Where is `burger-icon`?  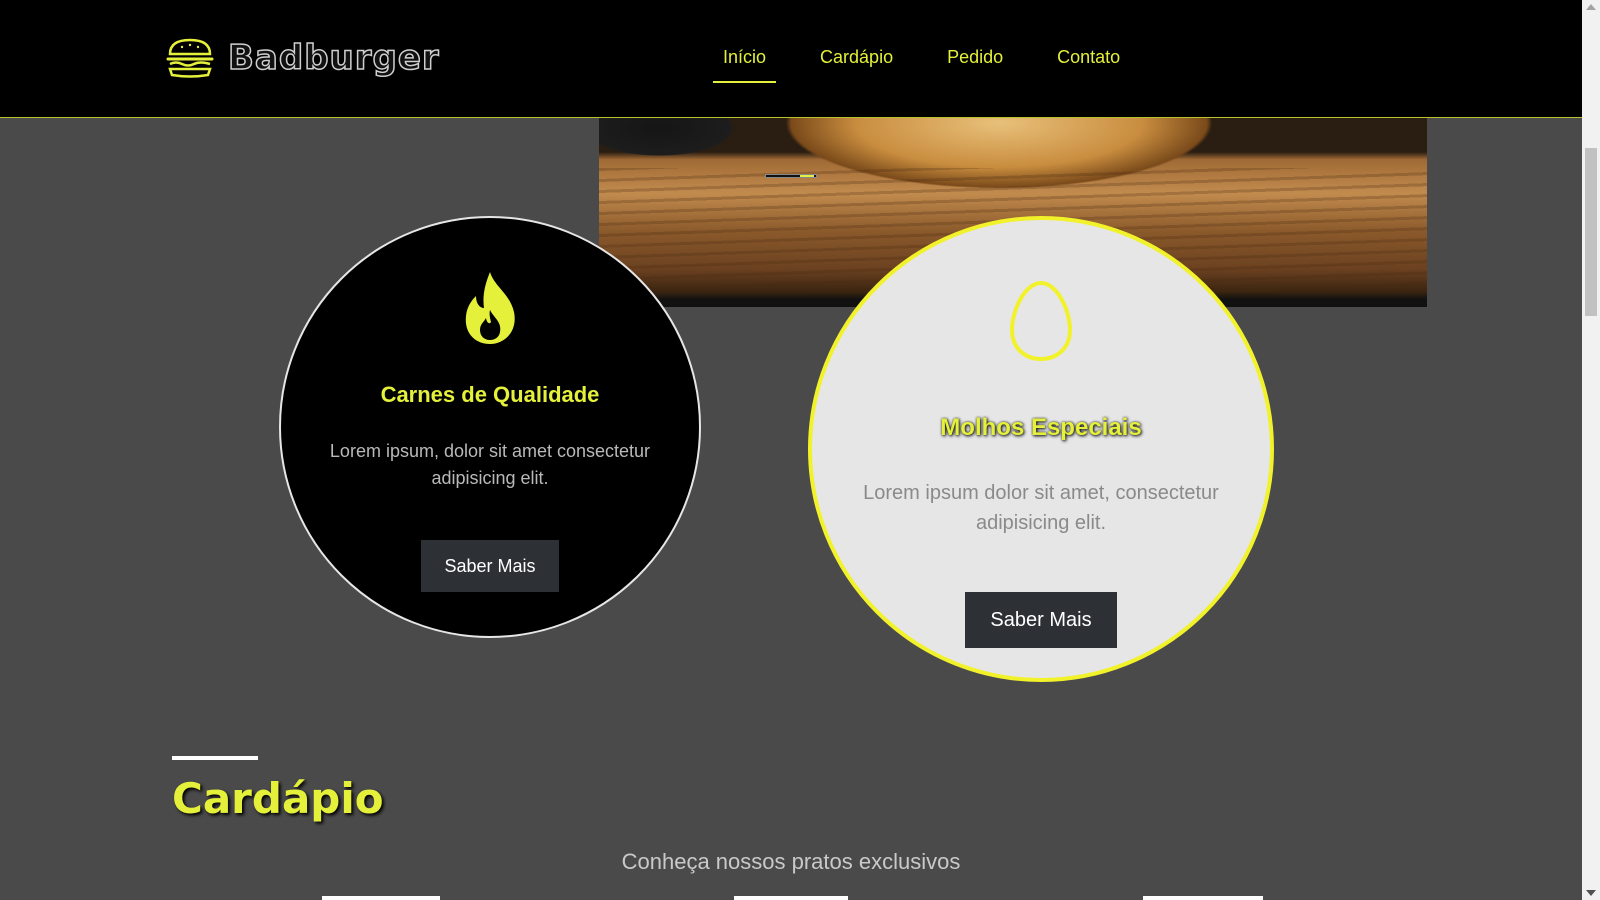
burger-icon is located at coordinates (190, 58).